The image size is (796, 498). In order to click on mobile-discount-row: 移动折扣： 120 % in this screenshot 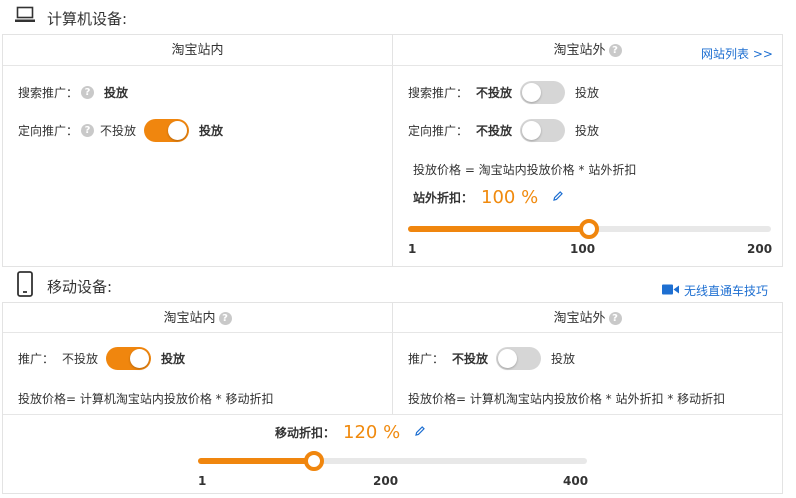, I will do `click(350, 432)`.